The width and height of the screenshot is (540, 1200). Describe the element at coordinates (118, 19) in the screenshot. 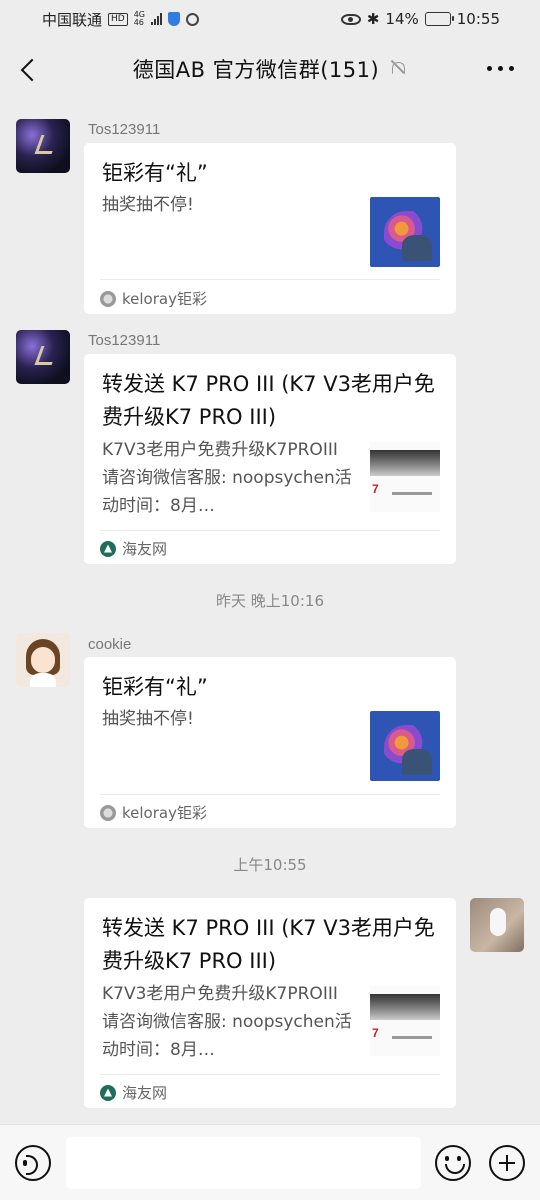

I see `hd-badge: HD` at that location.